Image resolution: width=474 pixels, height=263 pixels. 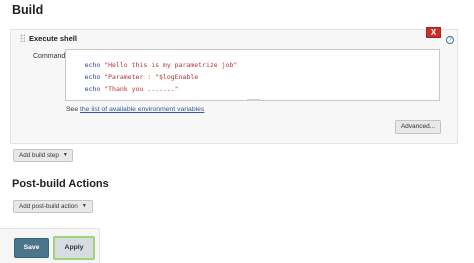 I want to click on build-heading: Build, so click(x=28, y=10).